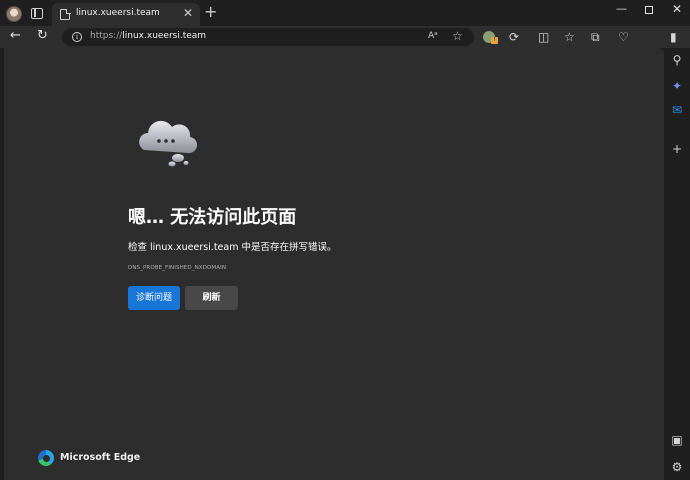  What do you see at coordinates (345, 13) in the screenshot?
I see `tab-bar: linux.xueersi.team ✕ + — ✕` at bounding box center [345, 13].